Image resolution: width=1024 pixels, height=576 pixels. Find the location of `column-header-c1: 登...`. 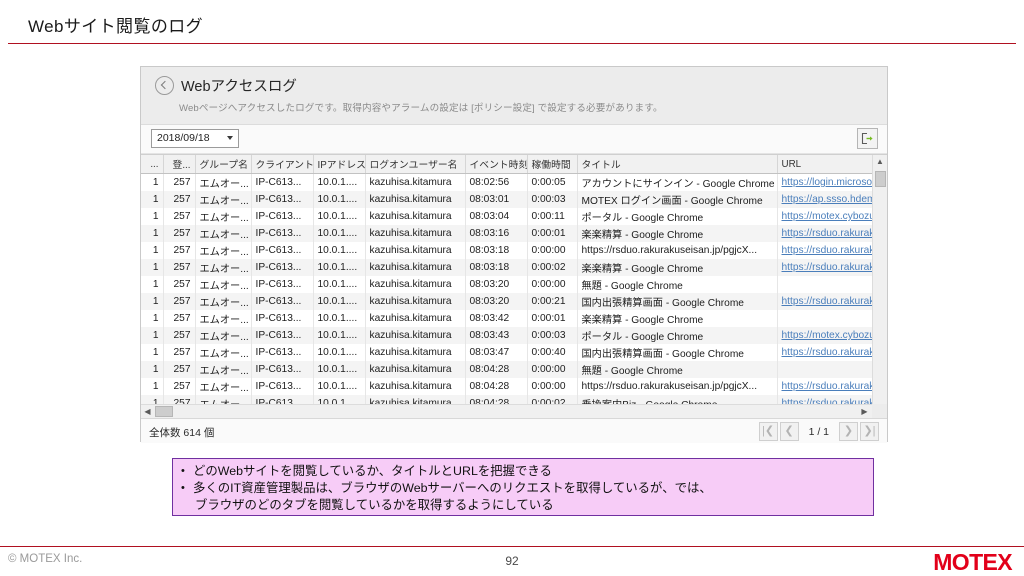

column-header-c1: 登... is located at coordinates (179, 164).